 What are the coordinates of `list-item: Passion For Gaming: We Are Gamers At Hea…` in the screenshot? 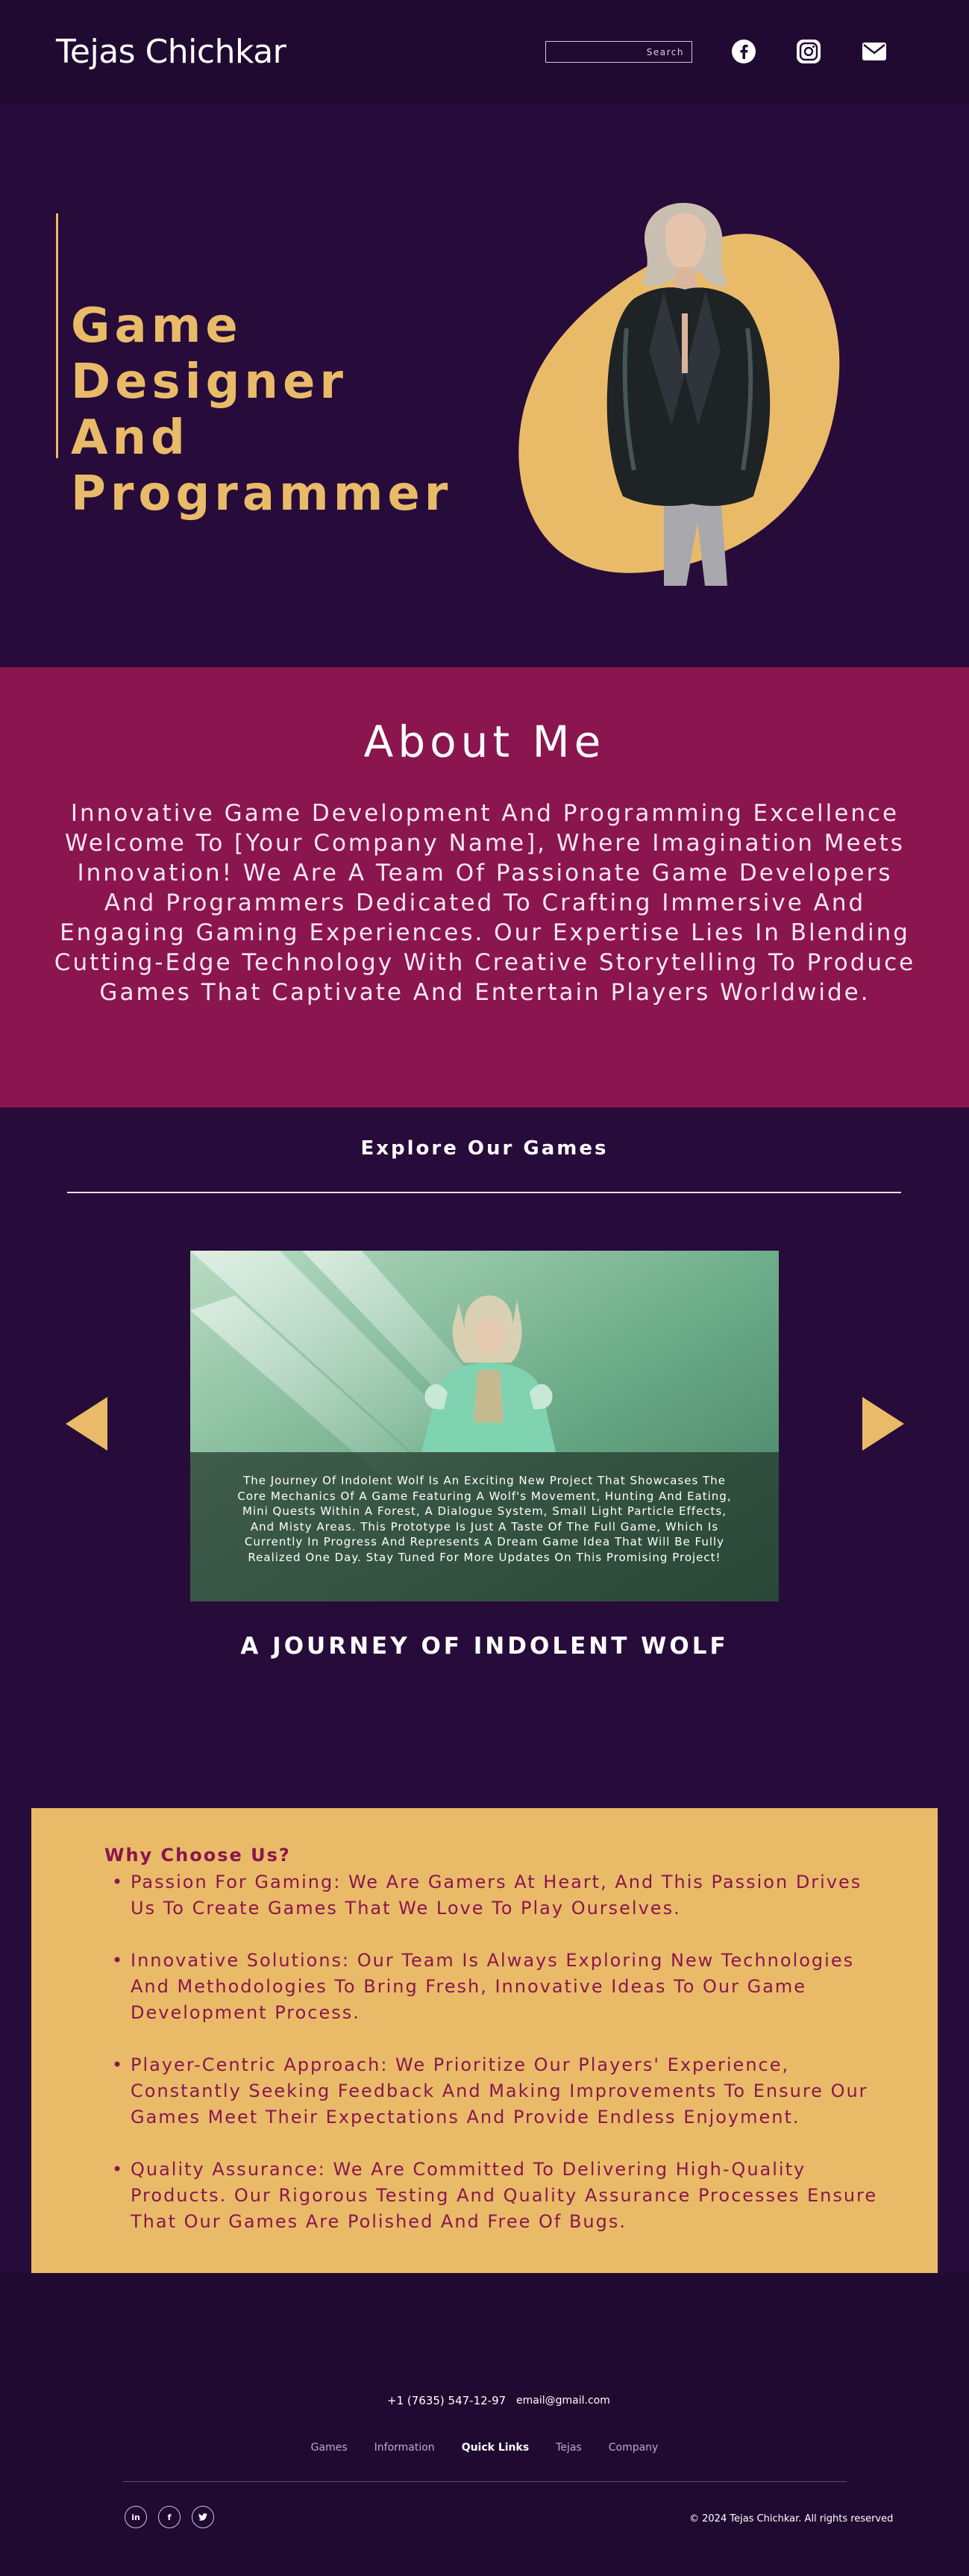 It's located at (500, 1895).